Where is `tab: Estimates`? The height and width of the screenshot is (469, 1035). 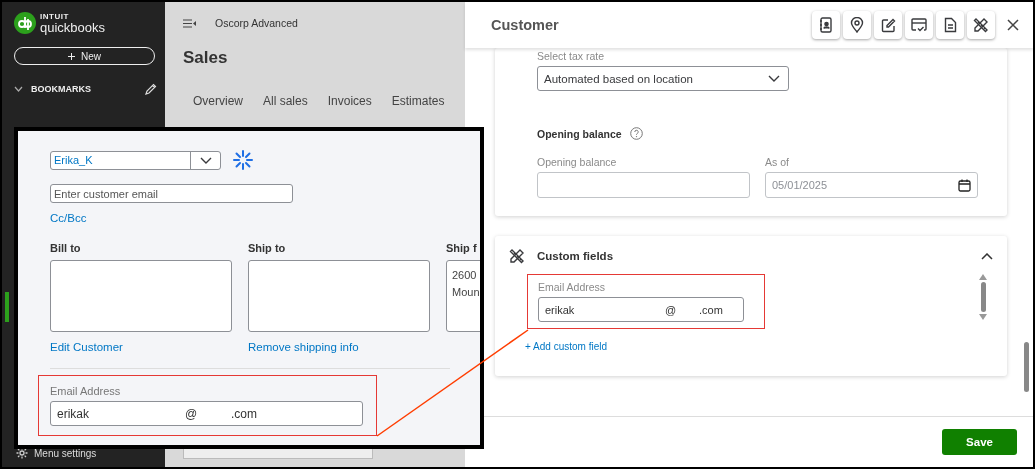 tab: Estimates is located at coordinates (418, 103).